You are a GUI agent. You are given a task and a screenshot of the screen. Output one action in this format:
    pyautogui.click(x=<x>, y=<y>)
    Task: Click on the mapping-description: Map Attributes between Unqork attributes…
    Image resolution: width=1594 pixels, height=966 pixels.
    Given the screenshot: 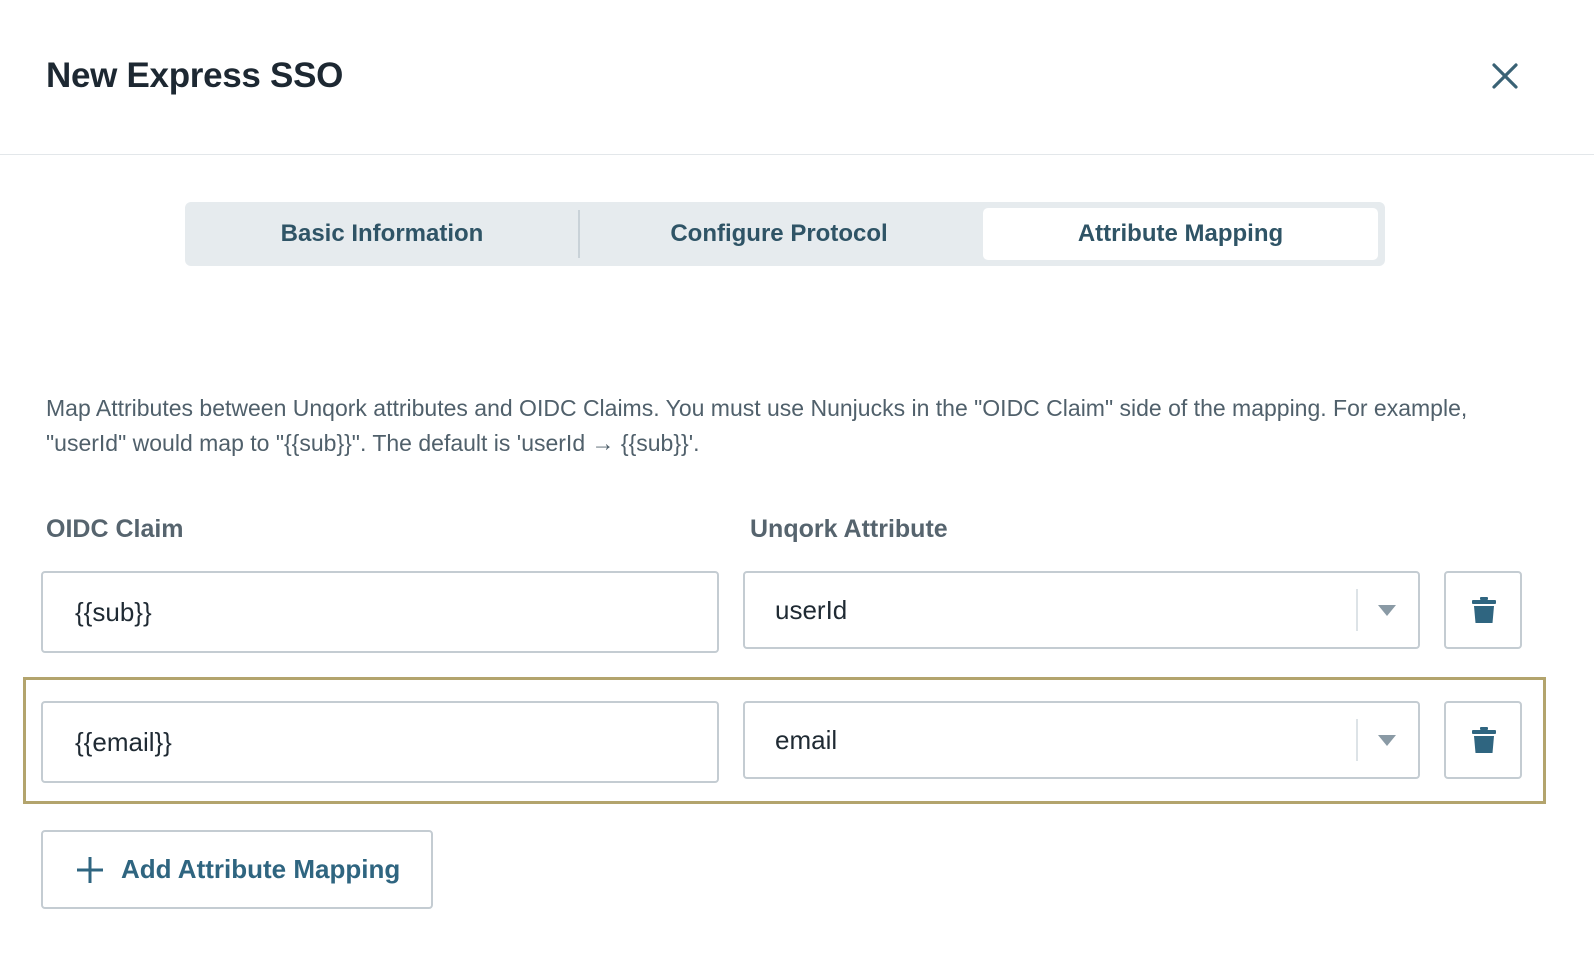 What is the action you would take?
    pyautogui.click(x=757, y=425)
    